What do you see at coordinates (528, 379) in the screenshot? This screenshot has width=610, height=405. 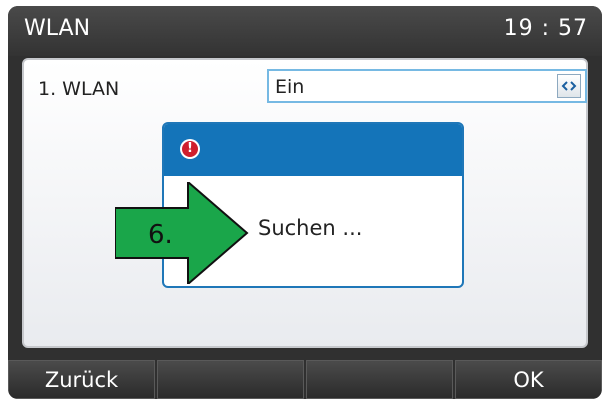 I see `ok-softkey: OK` at bounding box center [528, 379].